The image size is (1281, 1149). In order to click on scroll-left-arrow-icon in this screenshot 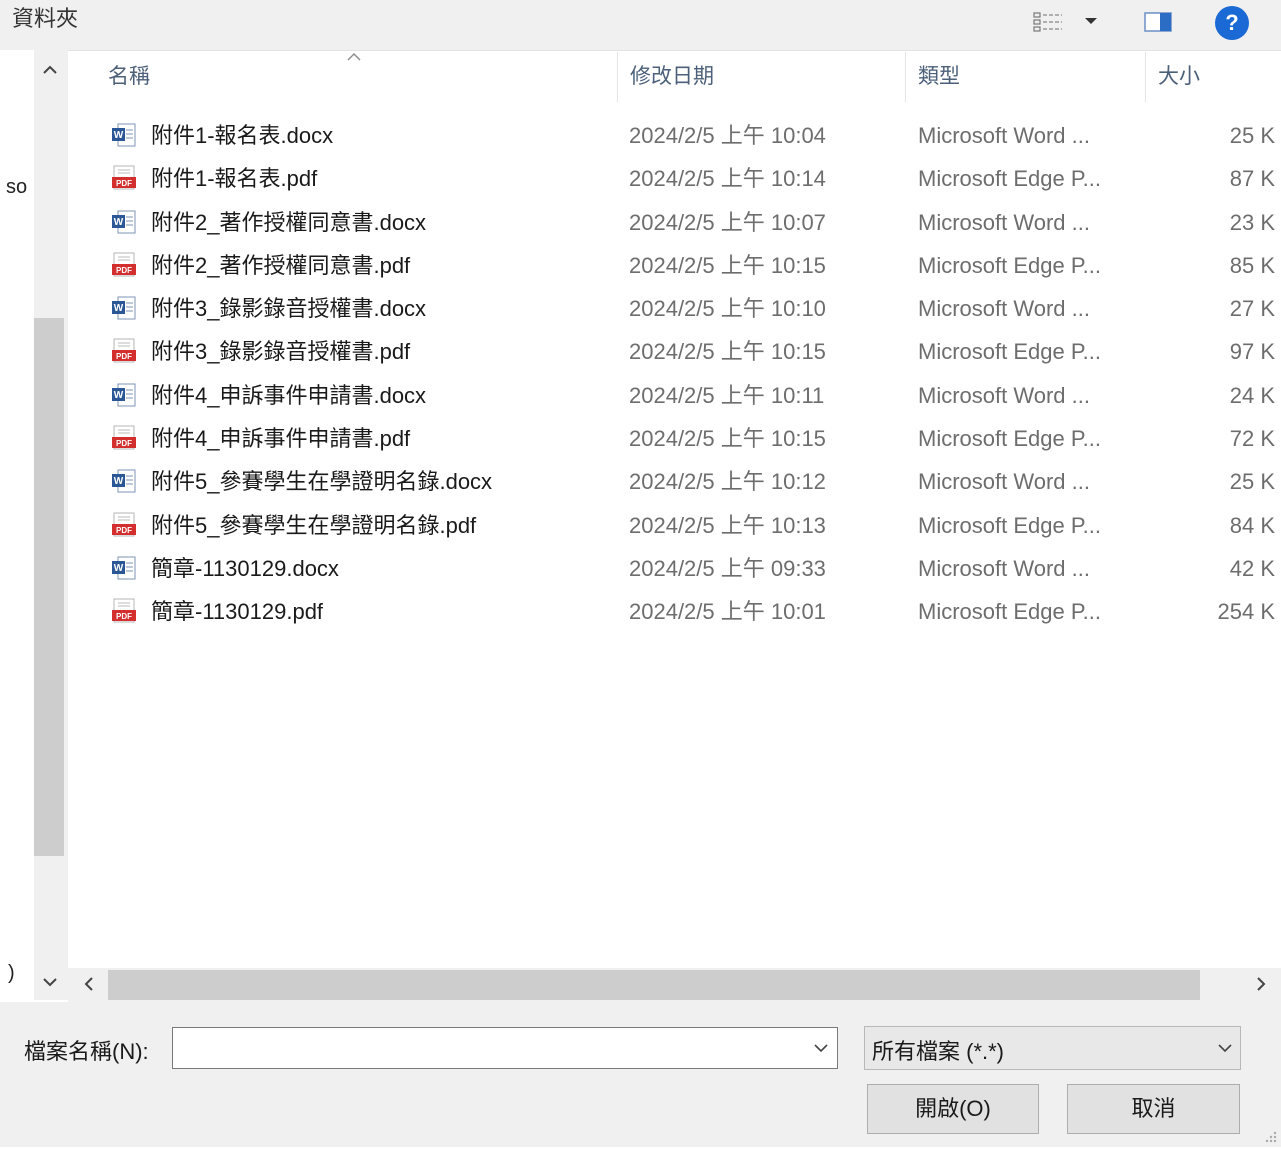, I will do `click(89, 984)`.